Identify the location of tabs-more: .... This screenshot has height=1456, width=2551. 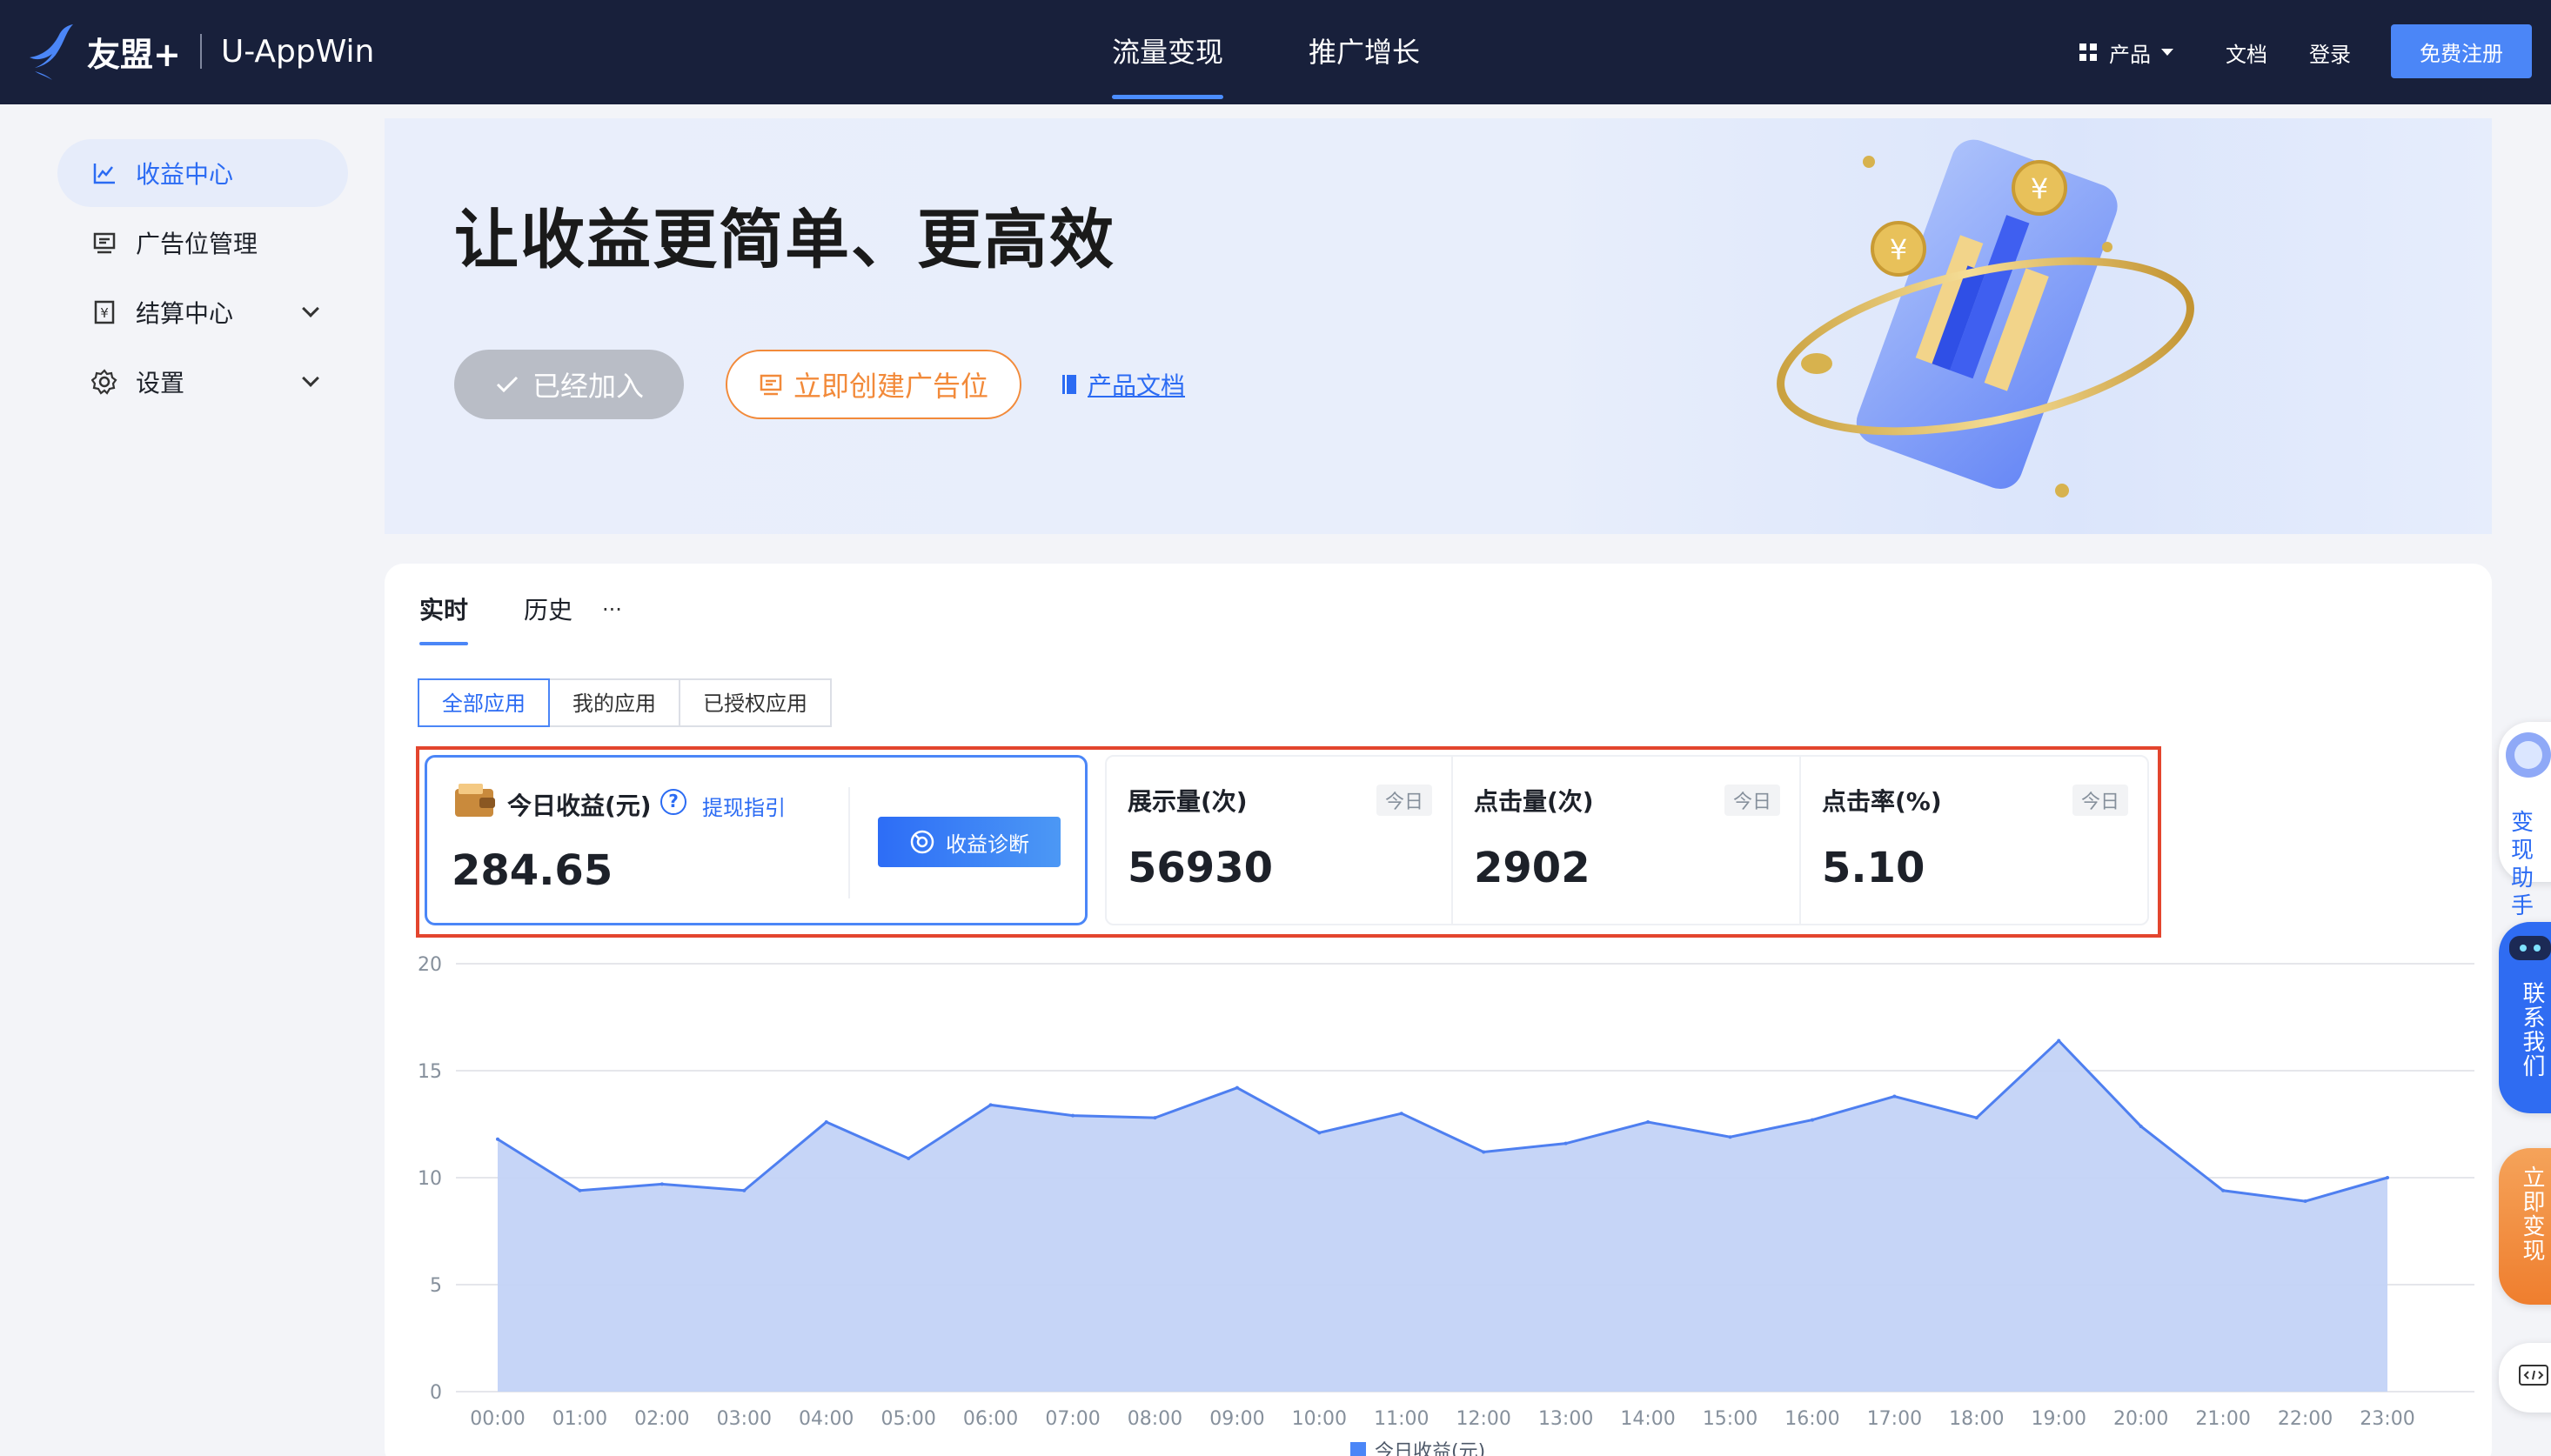
(612, 603).